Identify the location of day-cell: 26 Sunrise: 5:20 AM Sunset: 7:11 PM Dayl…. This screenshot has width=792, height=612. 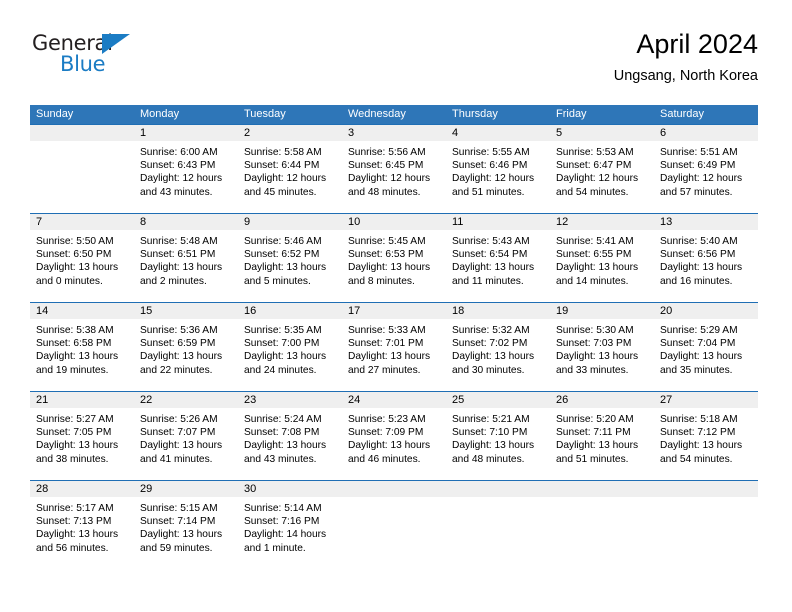
(602, 436).